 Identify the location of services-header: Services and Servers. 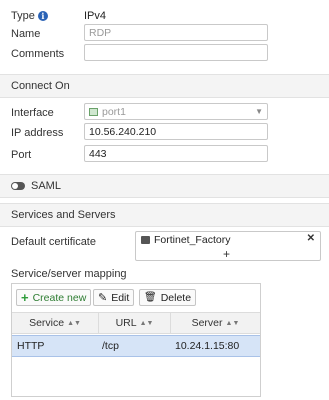
(164, 215).